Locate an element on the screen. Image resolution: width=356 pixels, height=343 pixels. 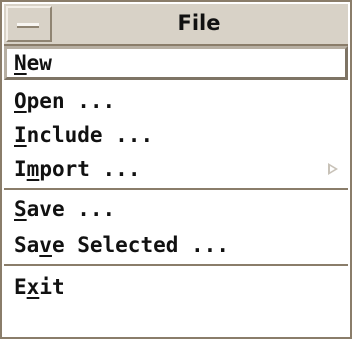
menu-item-label-suffix: it is located at coordinates (52, 287).